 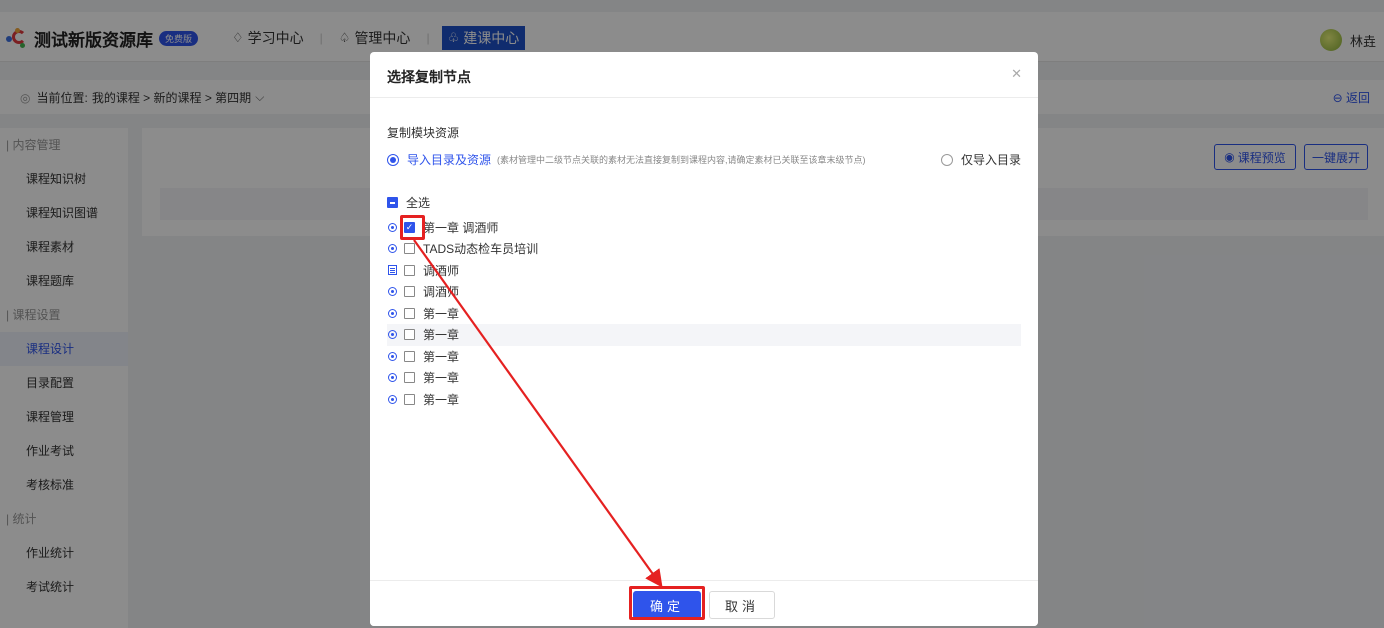 What do you see at coordinates (481, 249) in the screenshot?
I see `node-label: TADS动态检车员培训` at bounding box center [481, 249].